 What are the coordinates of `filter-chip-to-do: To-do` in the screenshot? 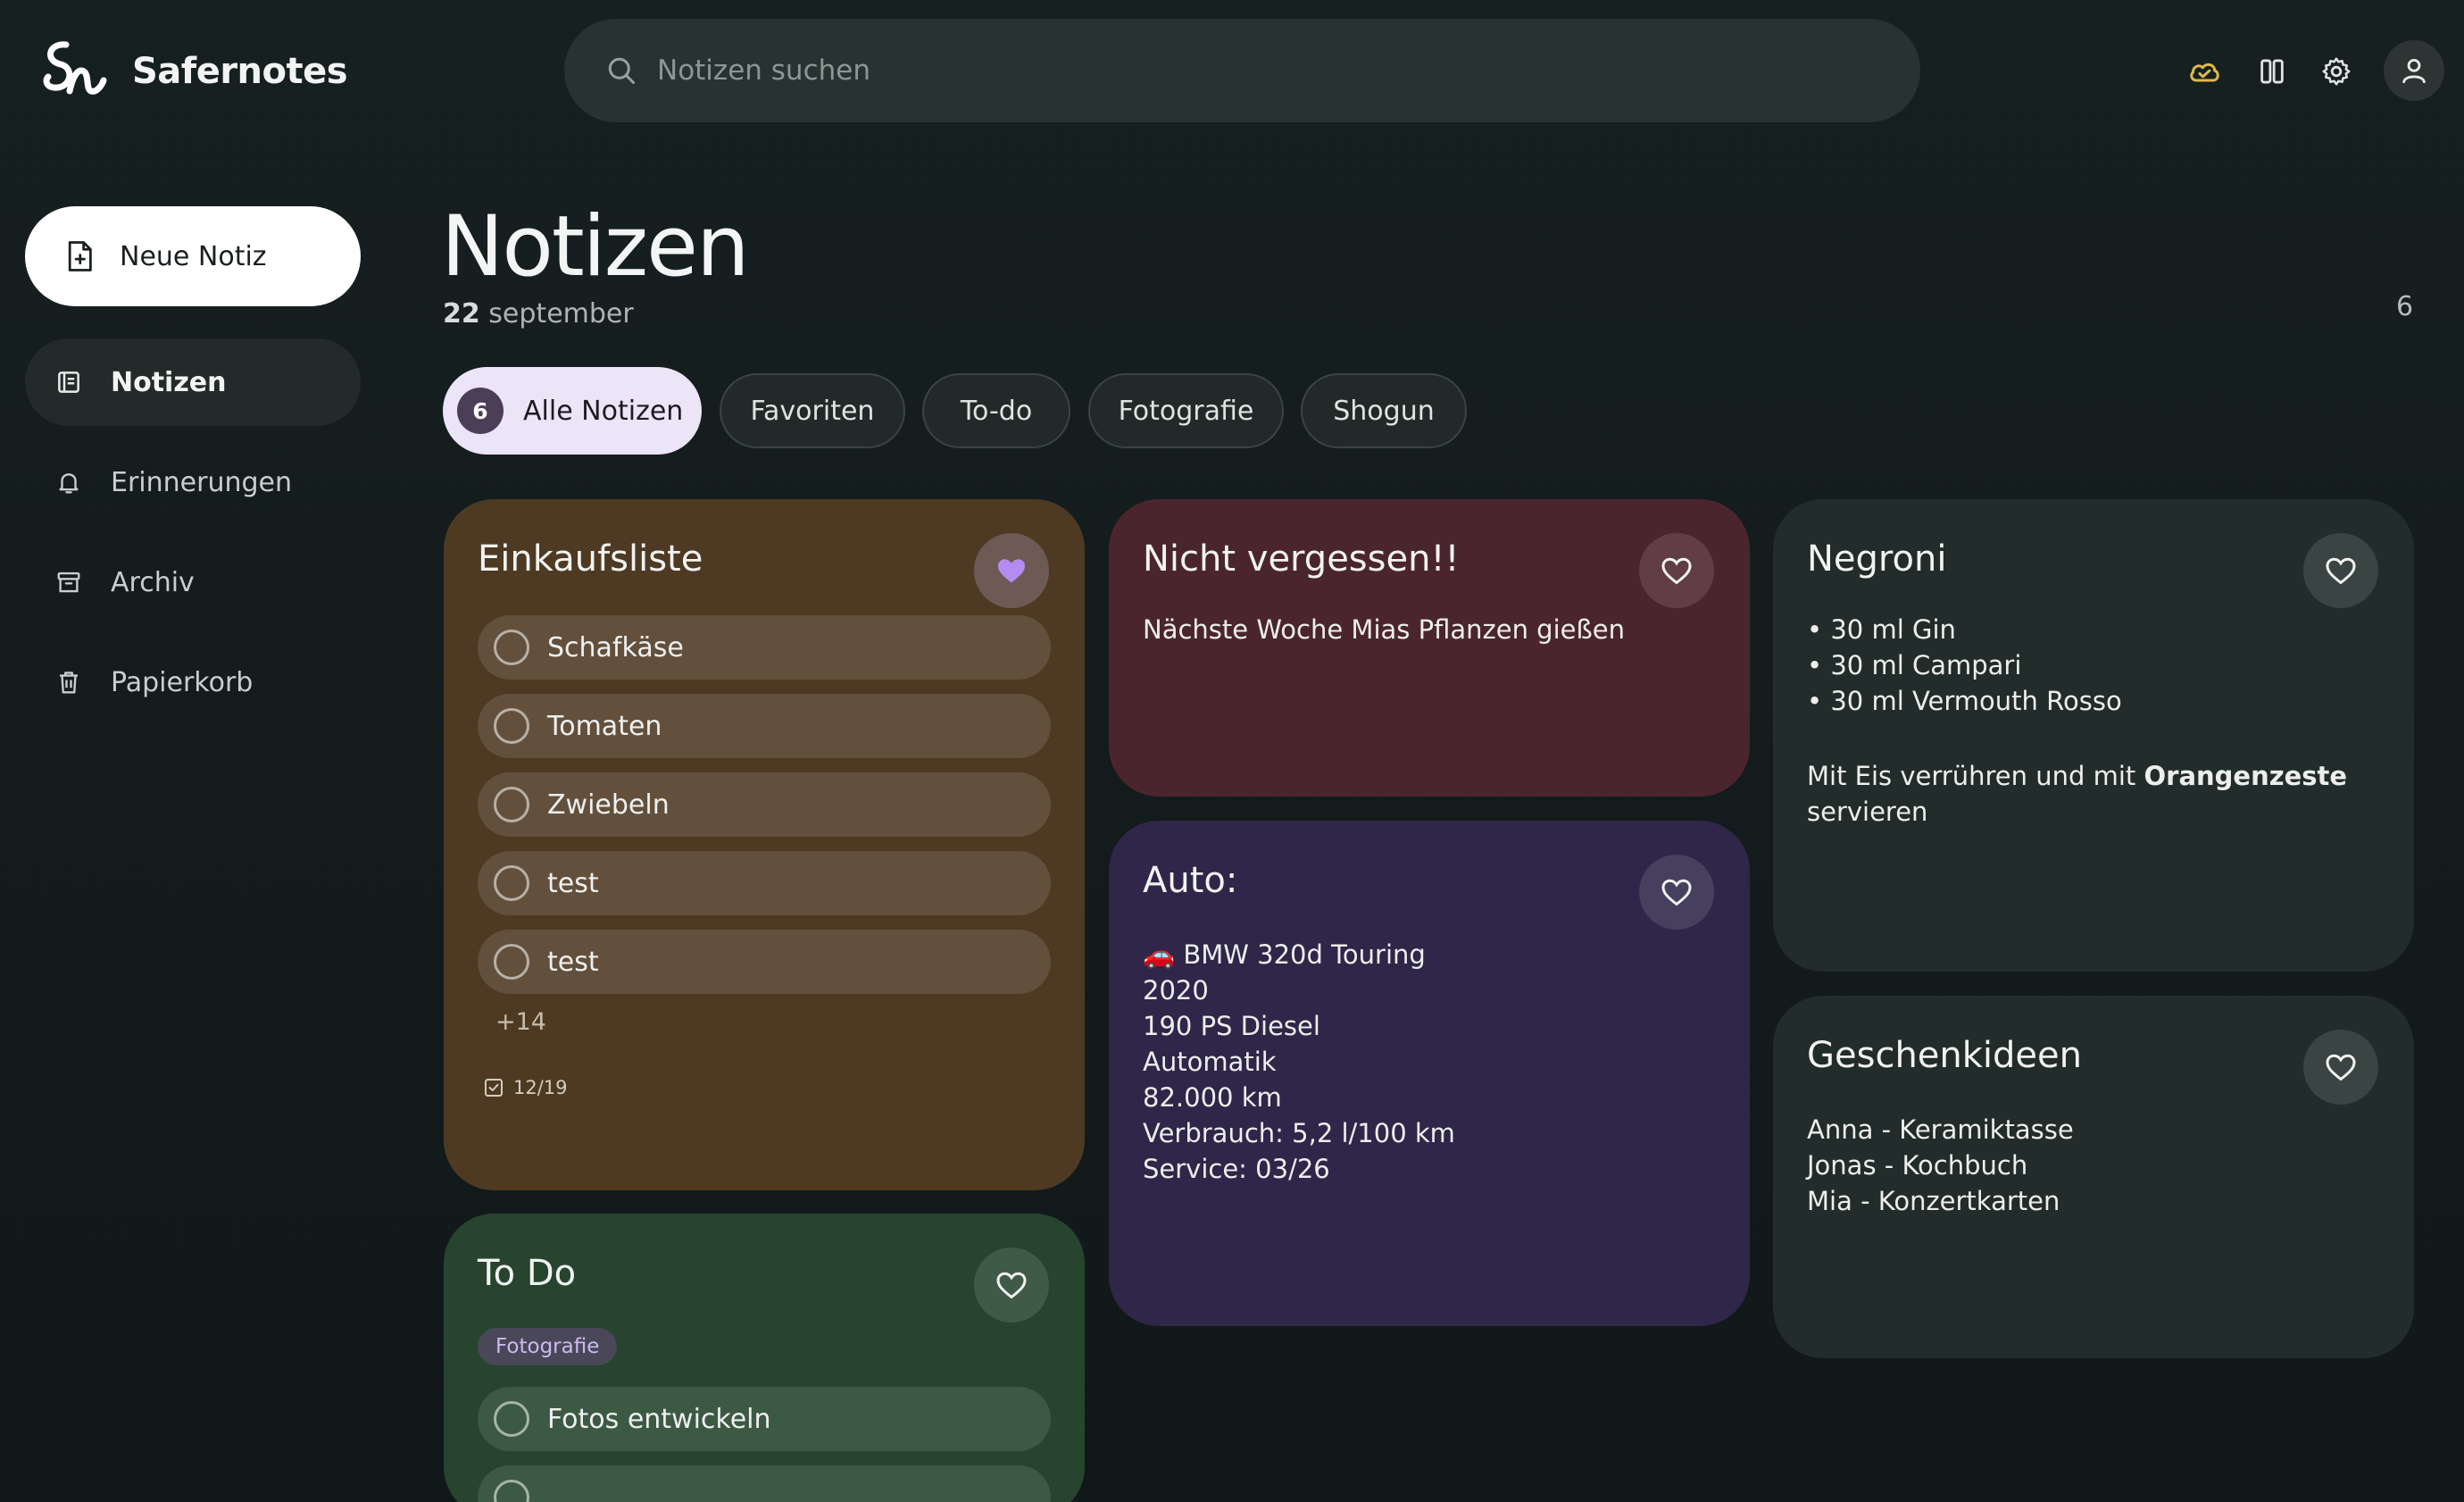 It's located at (996, 410).